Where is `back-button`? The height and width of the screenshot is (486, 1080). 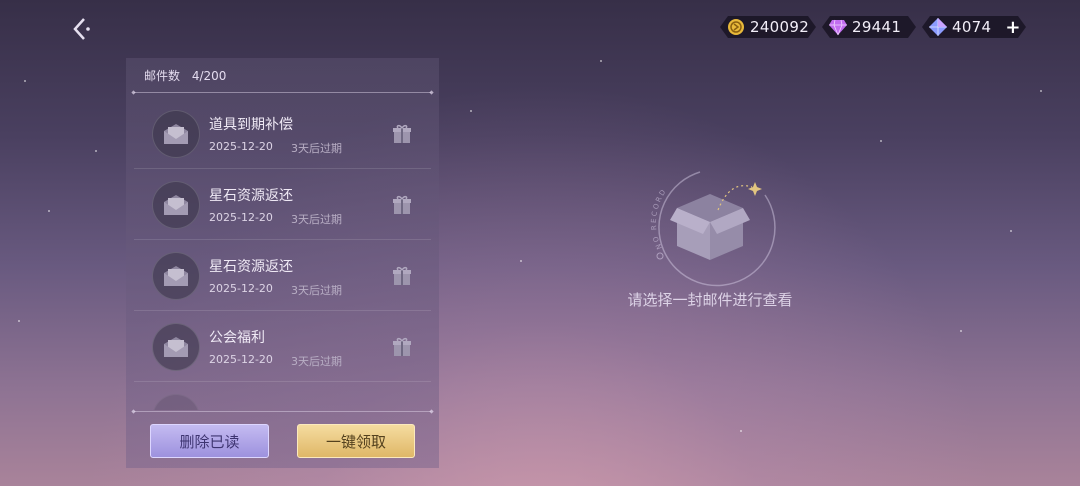 back-button is located at coordinates (81, 29).